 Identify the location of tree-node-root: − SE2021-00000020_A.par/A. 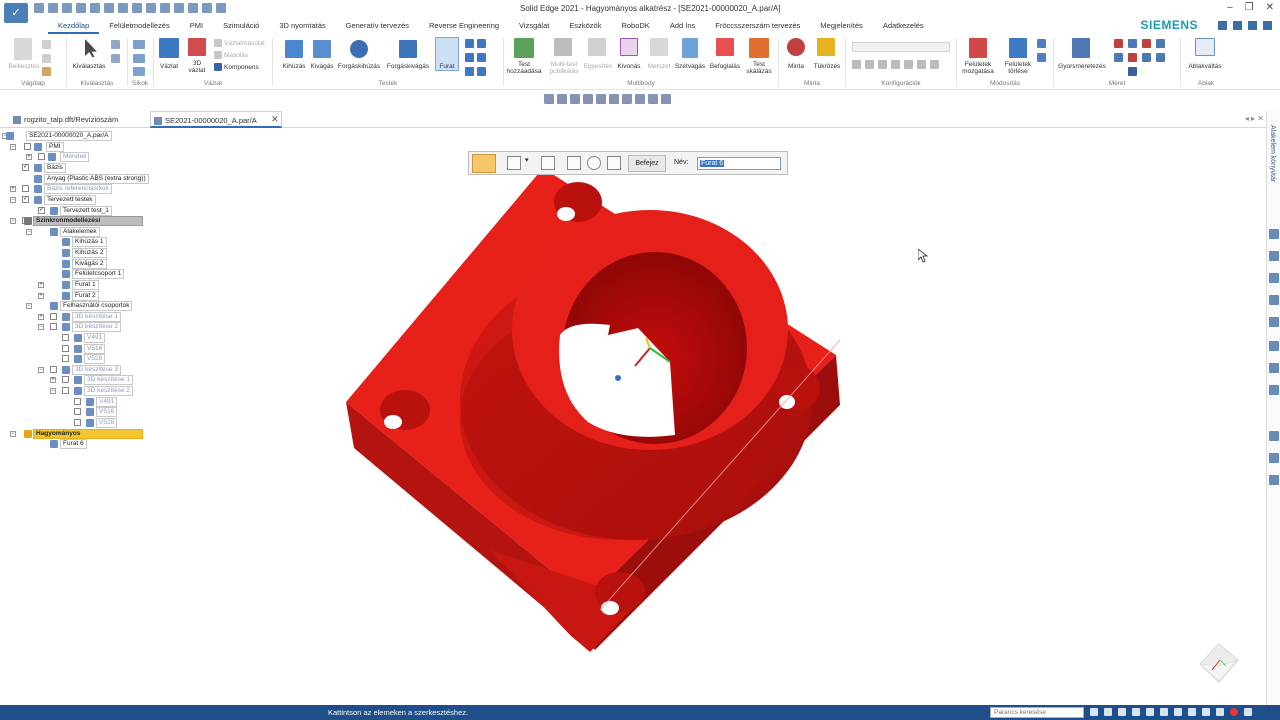
(75, 136).